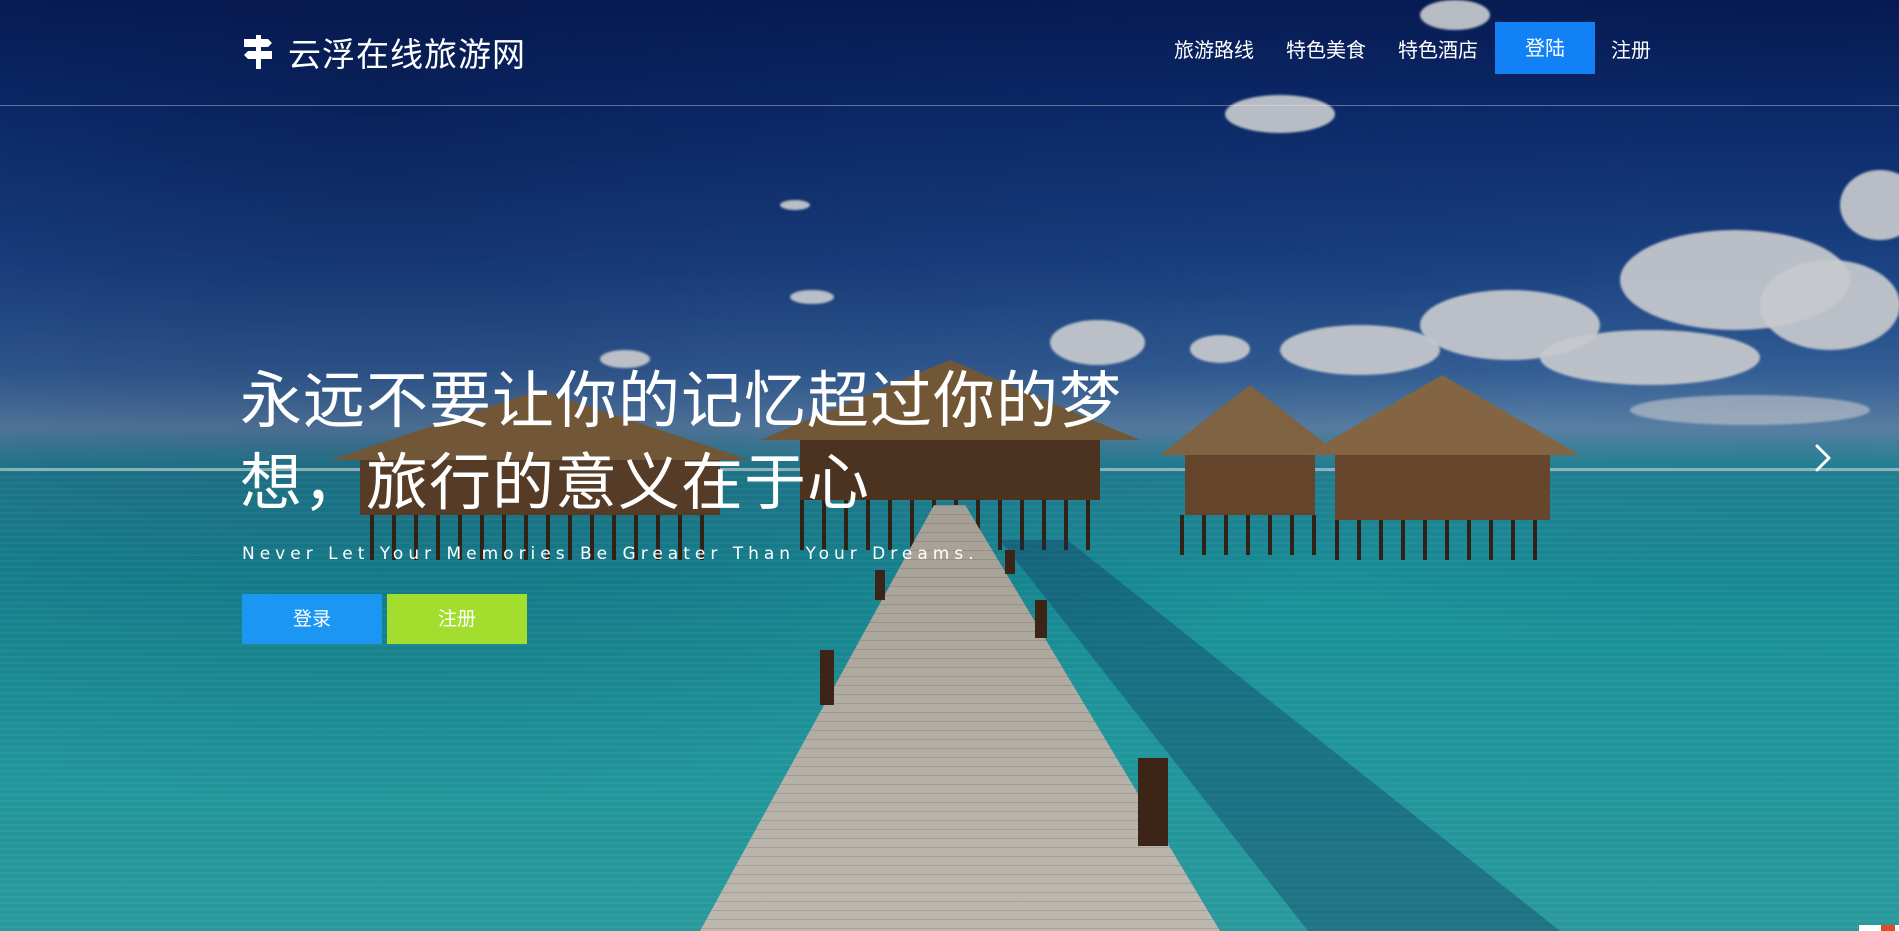  What do you see at coordinates (1396, 48) in the screenshot?
I see `main-nav: 旅游路线 特色美食 特色酒店 登陆 注册` at bounding box center [1396, 48].